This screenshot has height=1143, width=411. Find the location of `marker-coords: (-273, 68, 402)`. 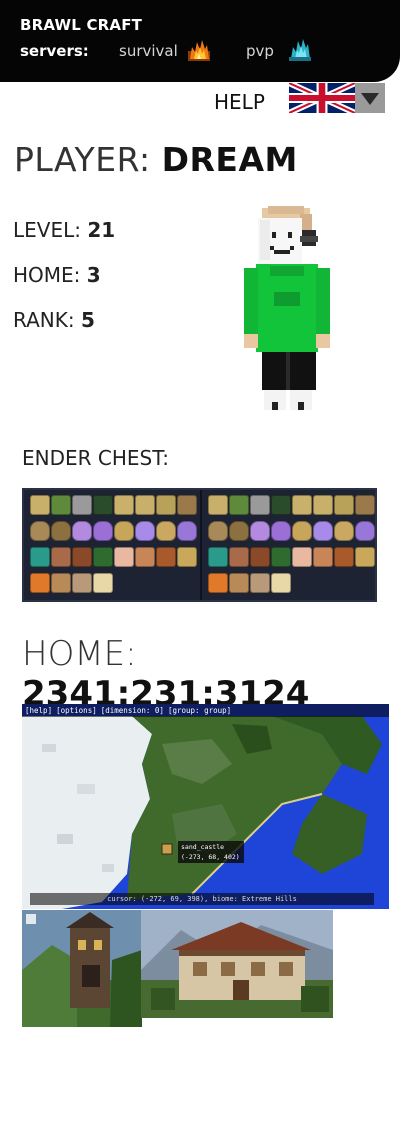

marker-coords: (-273, 68, 402) is located at coordinates (210, 857).